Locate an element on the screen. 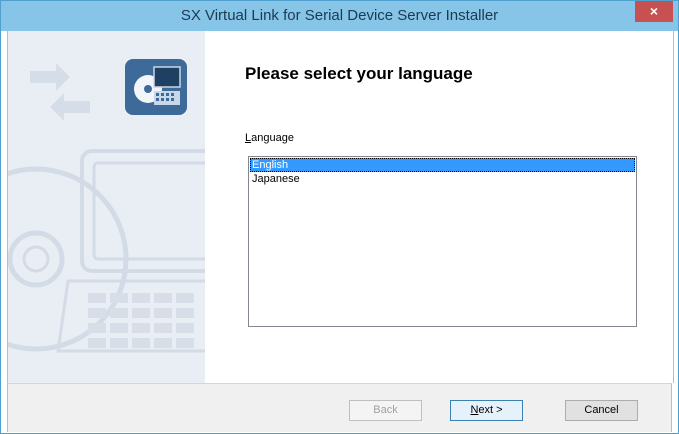 The image size is (679, 434). language-label: Language is located at coordinates (269, 138).